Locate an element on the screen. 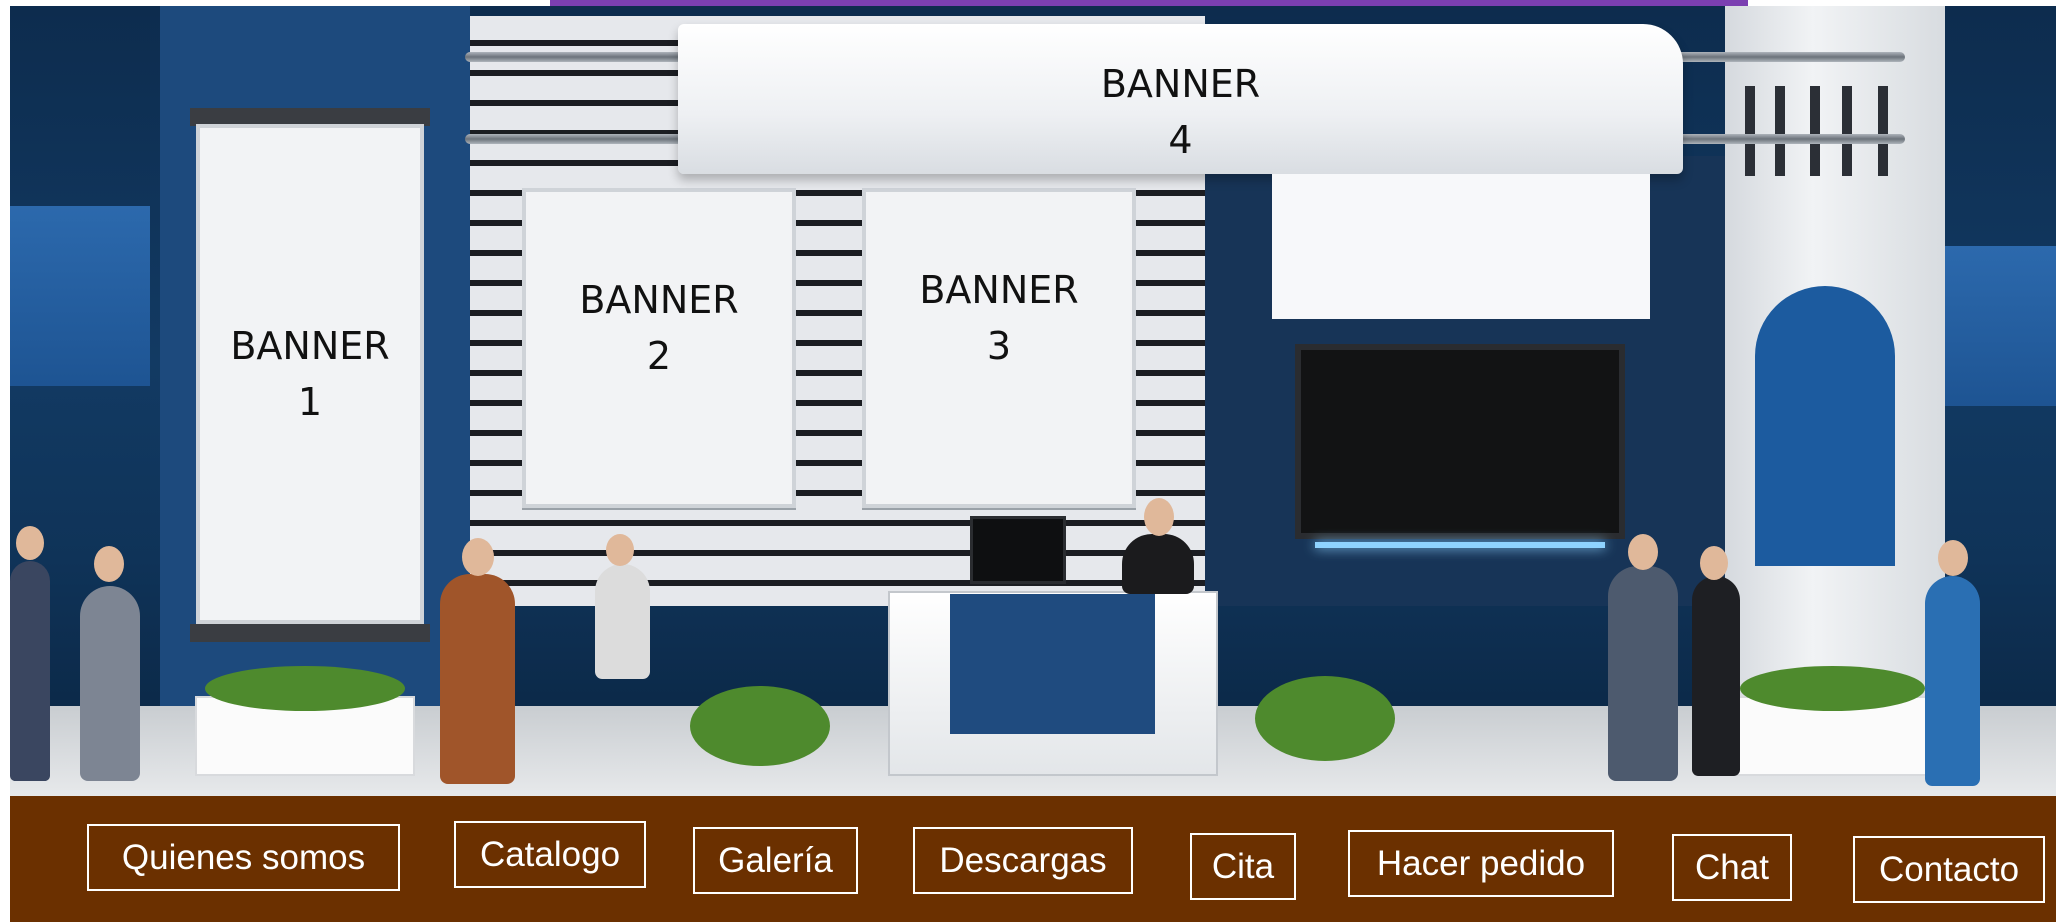 The image size is (2056, 922). banner-4: BANNER 4 is located at coordinates (1180, 99).